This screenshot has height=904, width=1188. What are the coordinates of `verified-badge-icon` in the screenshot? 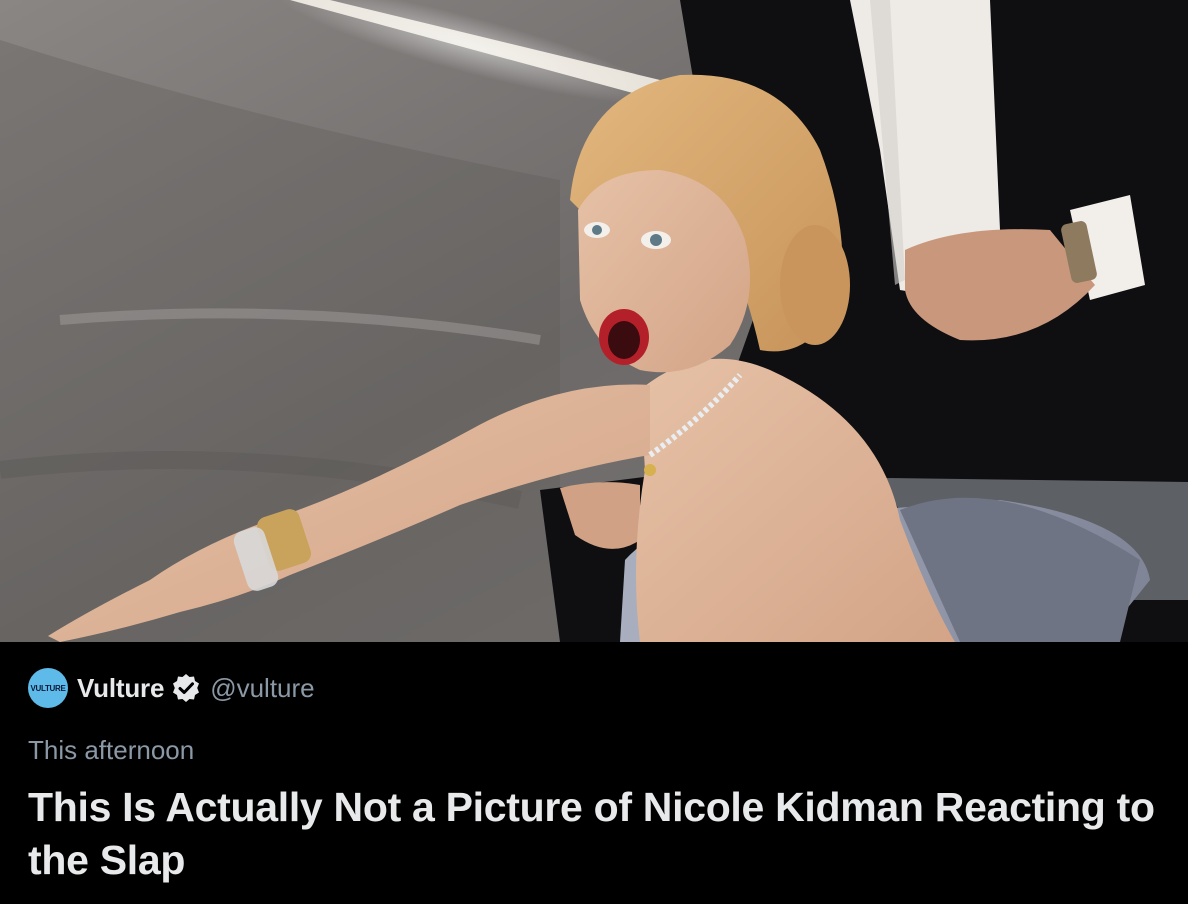 It's located at (186, 688).